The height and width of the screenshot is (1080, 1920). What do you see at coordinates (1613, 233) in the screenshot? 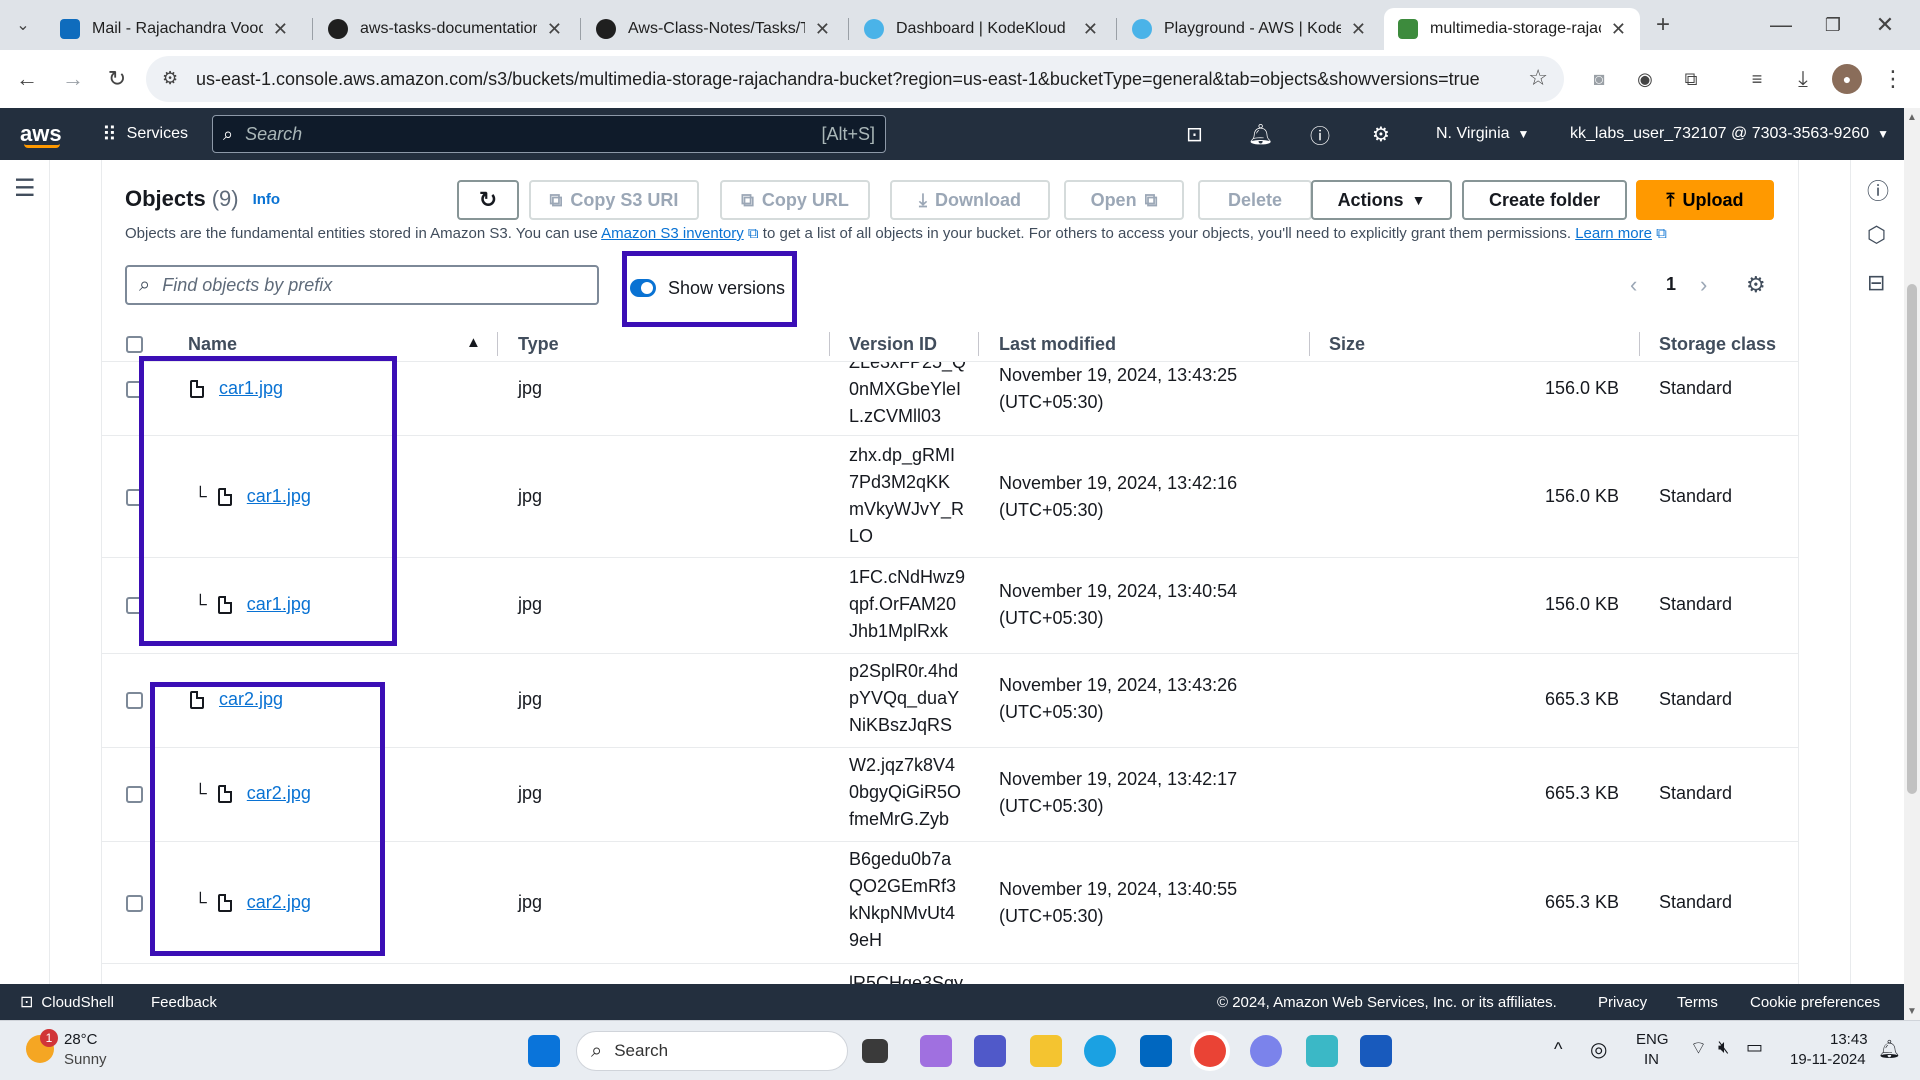
I see `learn-more-link: Learn more` at bounding box center [1613, 233].